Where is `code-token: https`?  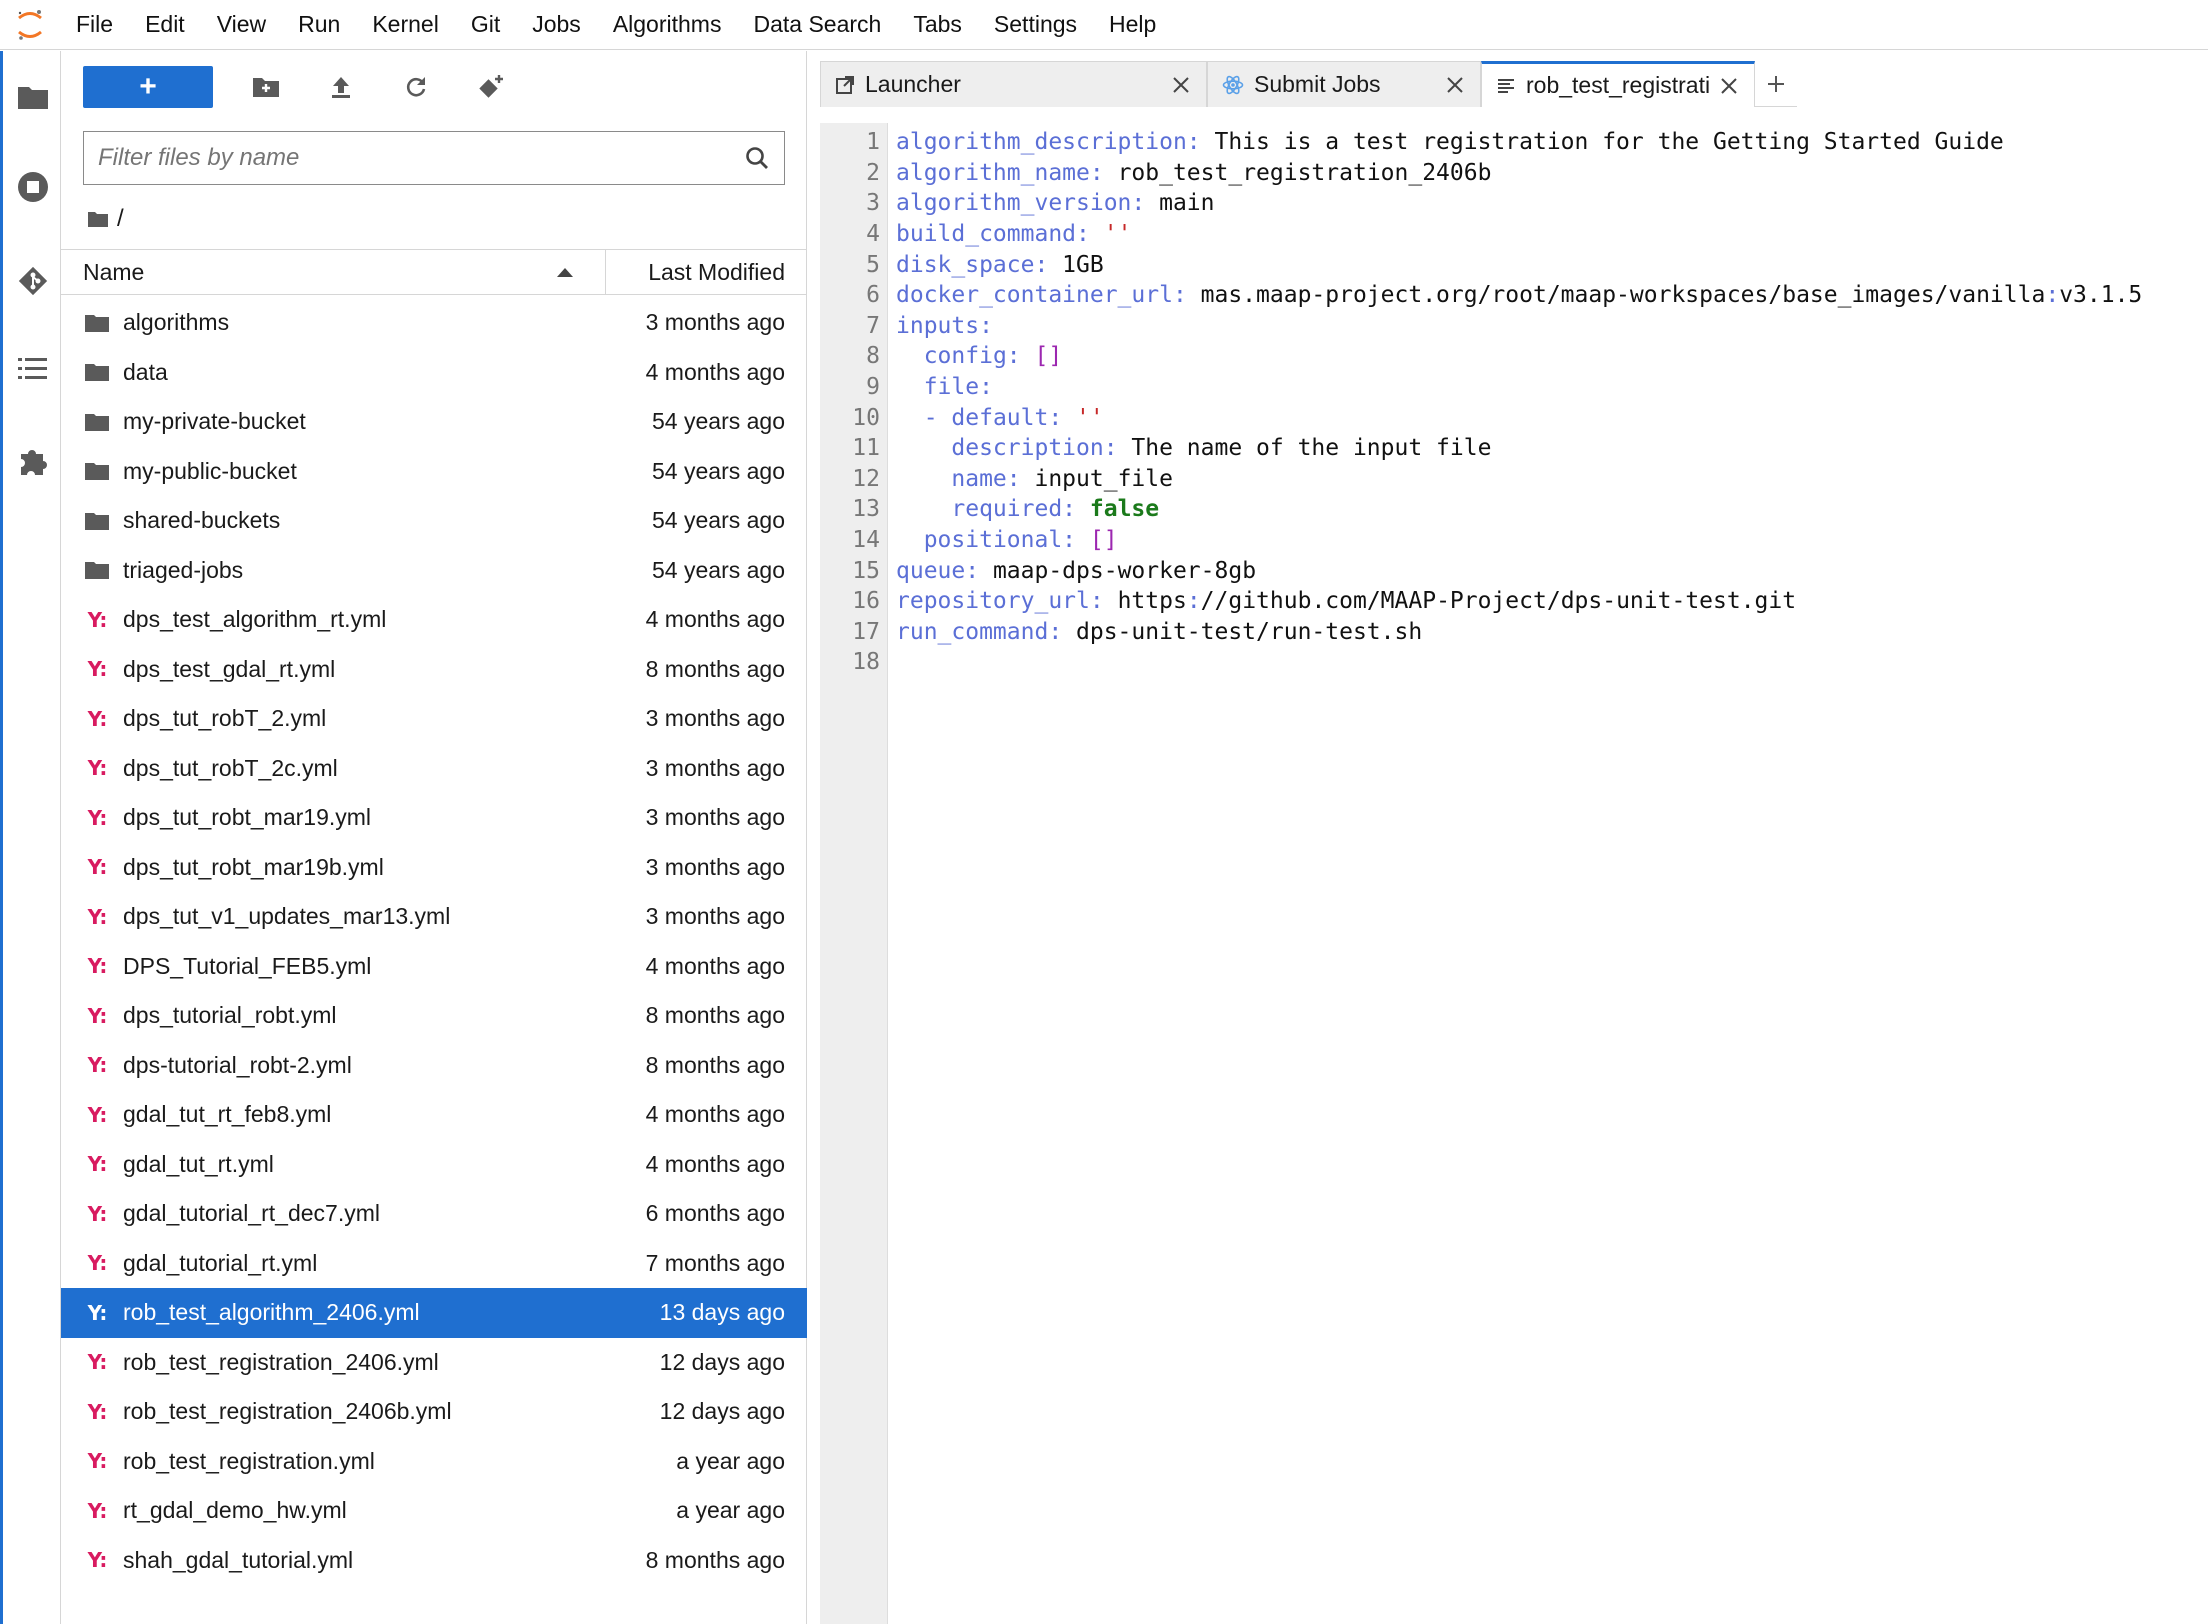
code-token: https is located at coordinates (1145, 601).